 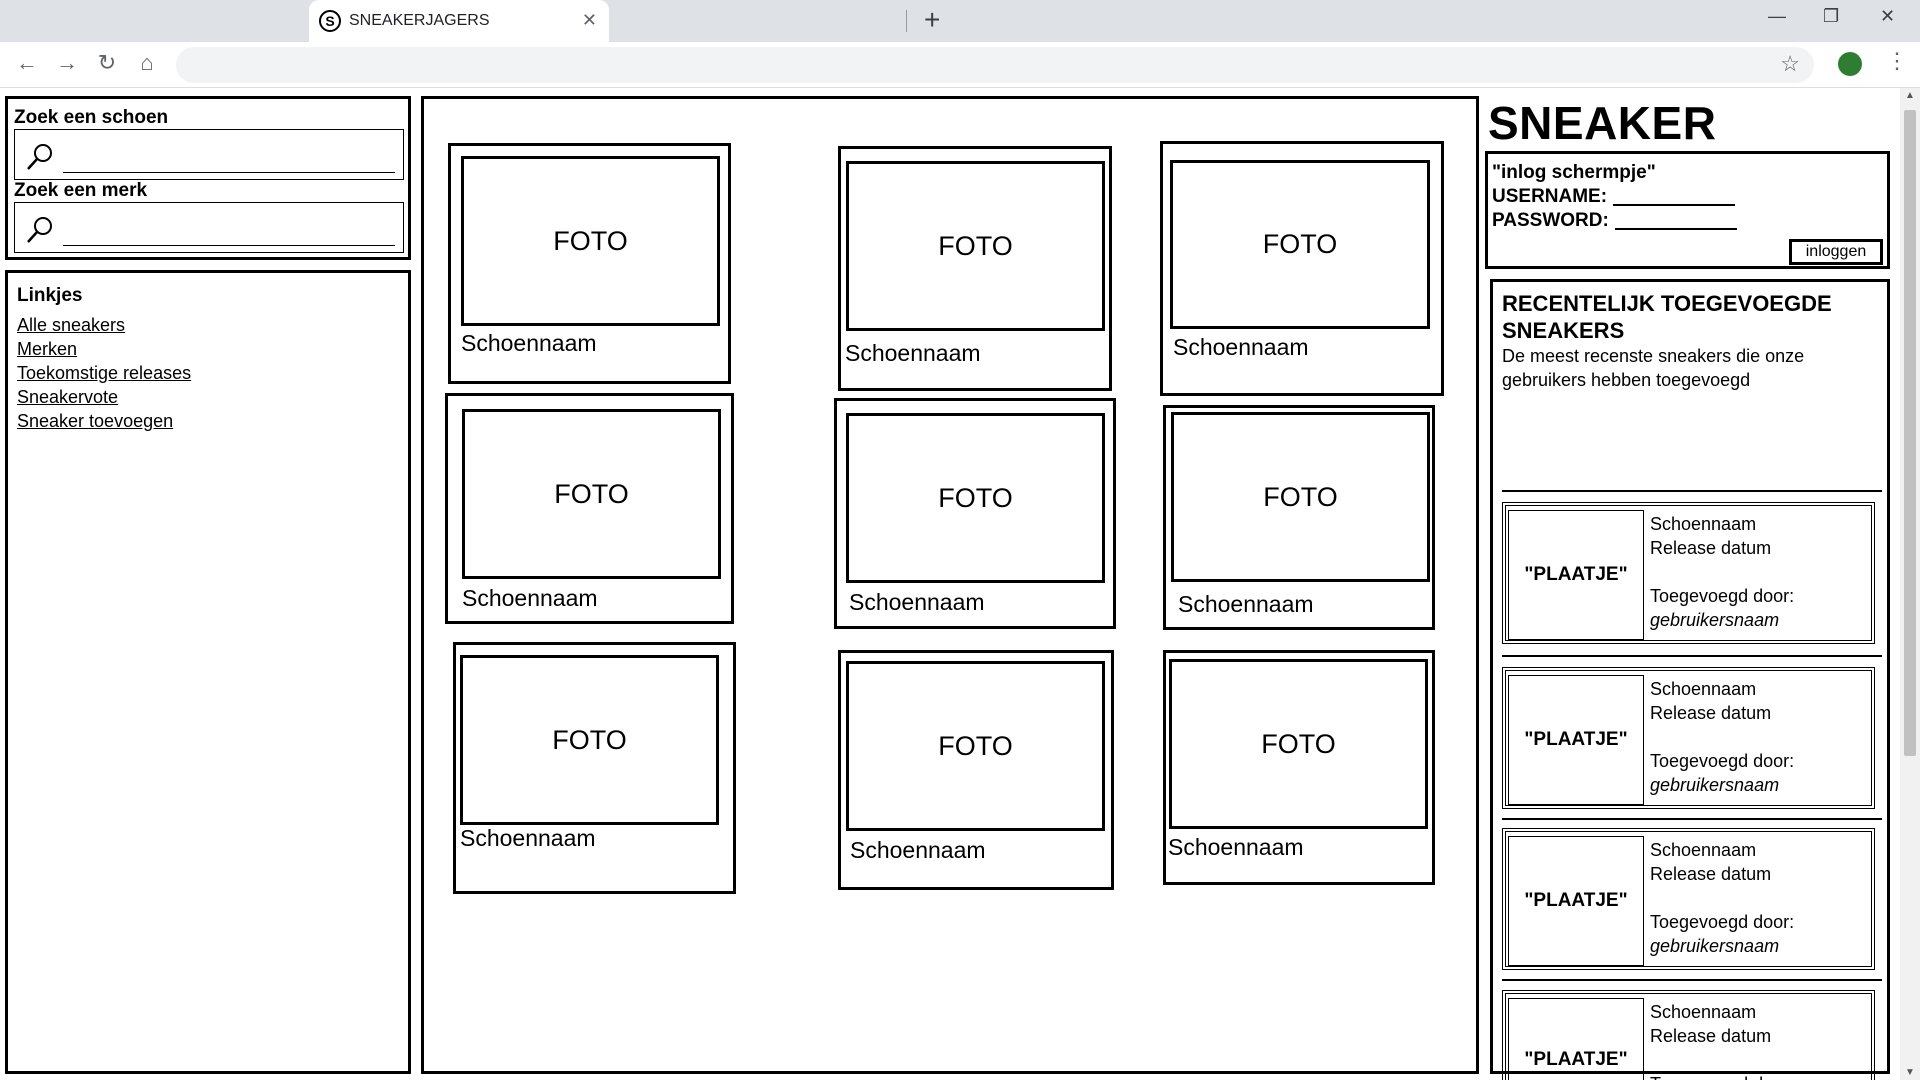 I want to click on link-sneakervote: Sneakervote, so click(x=104, y=397).